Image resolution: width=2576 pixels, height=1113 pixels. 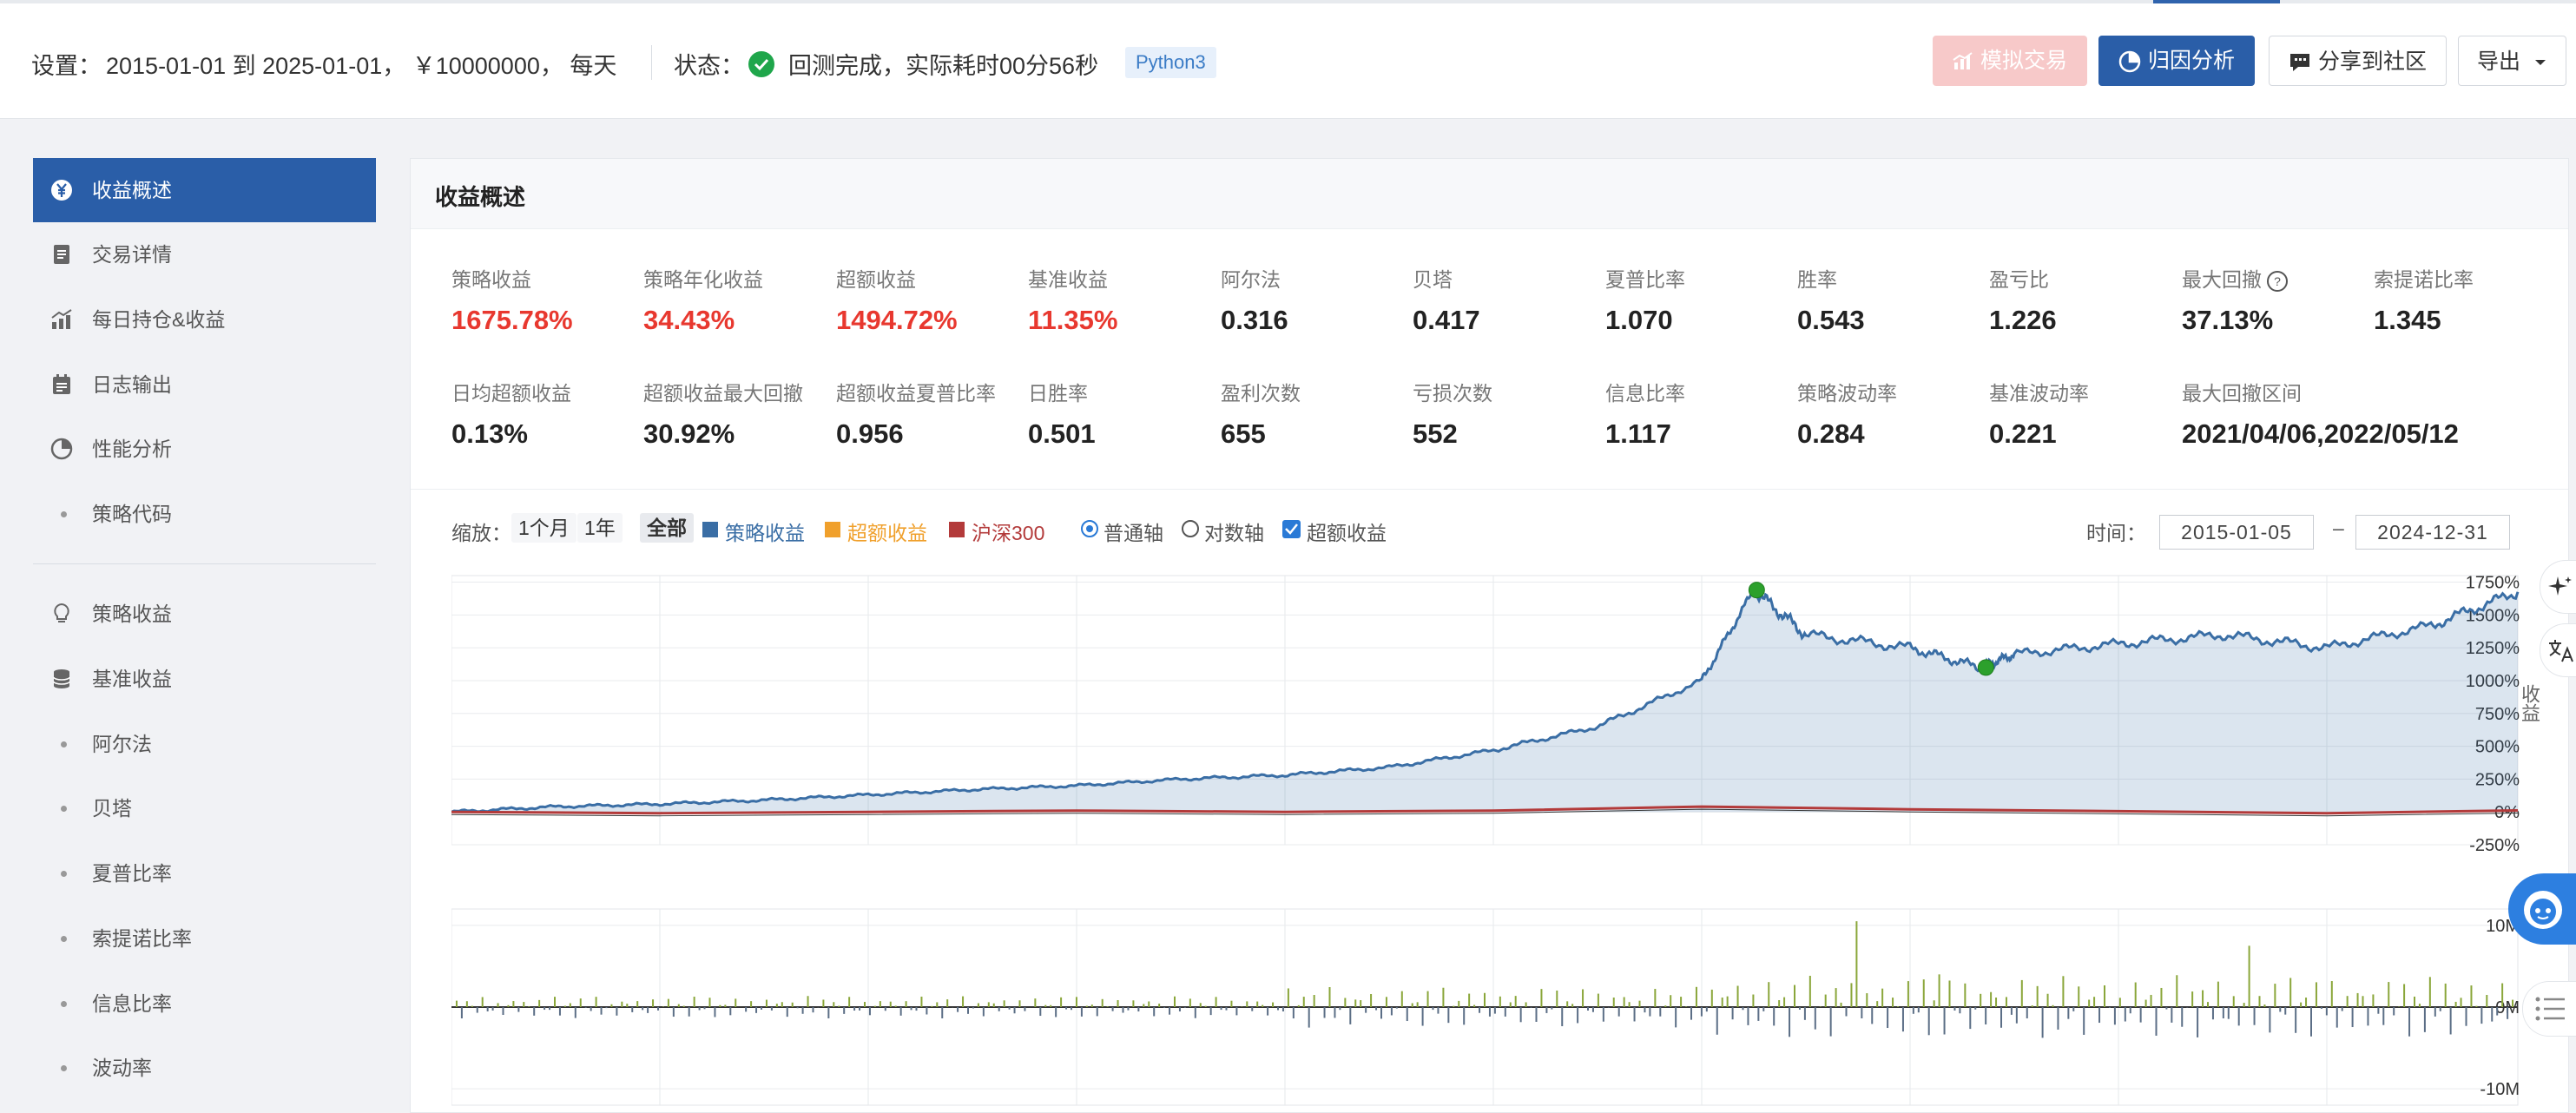 I want to click on metric-beta: 贝塔 0.417, so click(x=1506, y=300).